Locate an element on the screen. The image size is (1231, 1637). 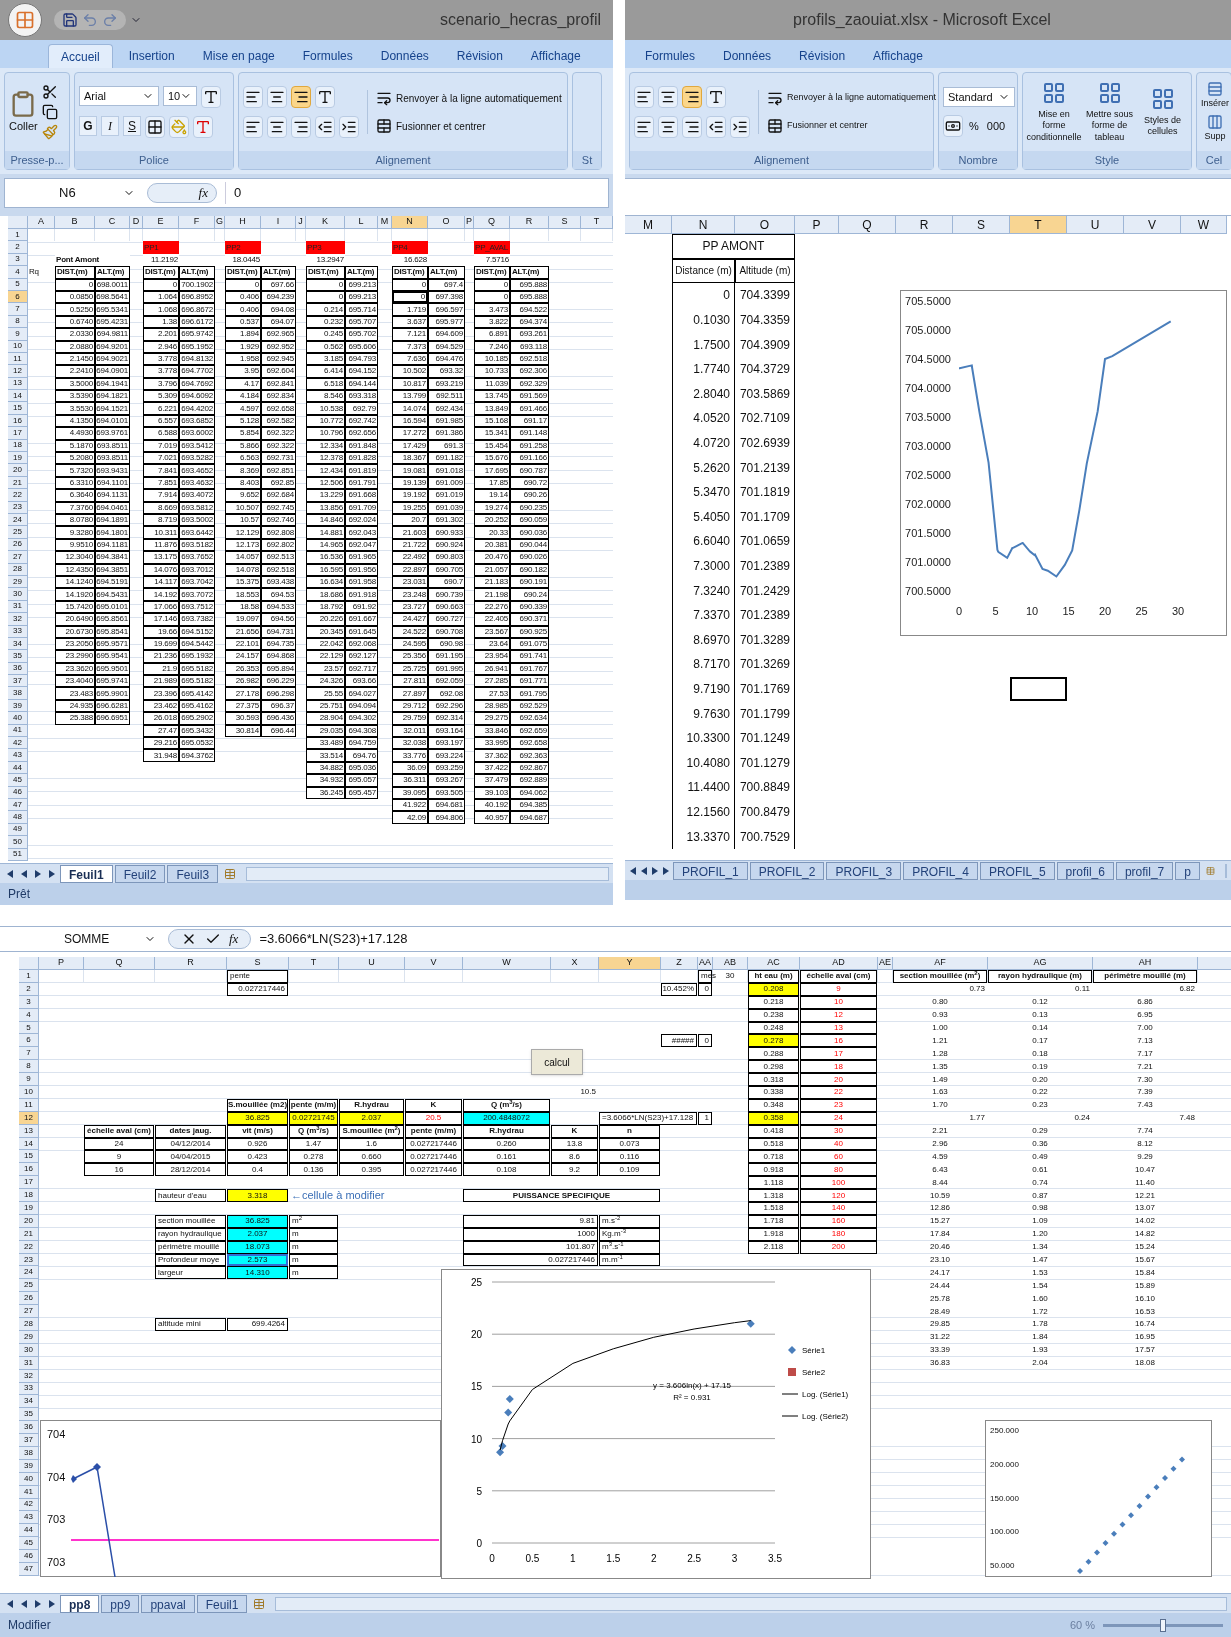
row-number: 18 is located at coordinates (29, 1196).